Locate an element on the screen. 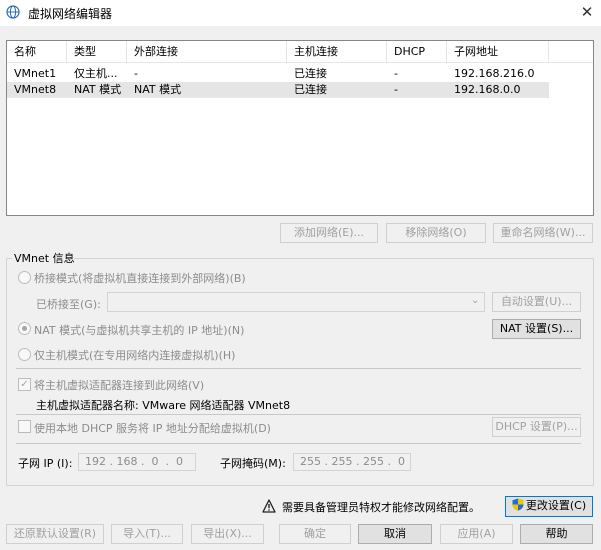 Image resolution: width=601 pixels, height=550 pixels. bridged-label: 桥接模式(将虚拟机直接连接到外部网络)(B) is located at coordinates (140, 278).